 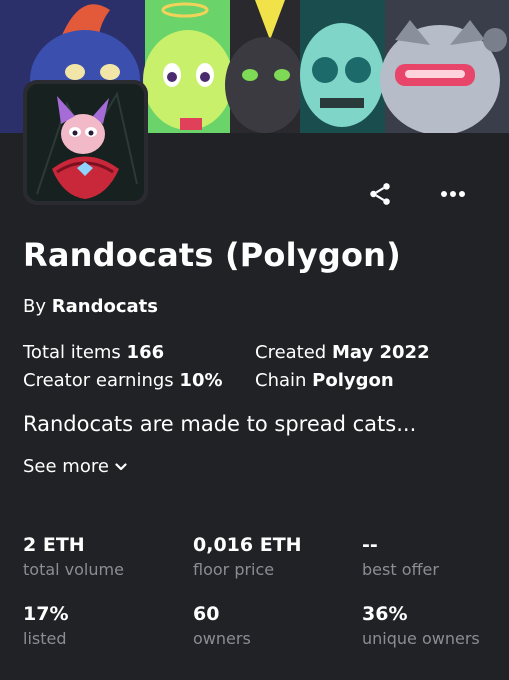 I want to click on stat-listed: 17% listed, so click(x=45, y=625).